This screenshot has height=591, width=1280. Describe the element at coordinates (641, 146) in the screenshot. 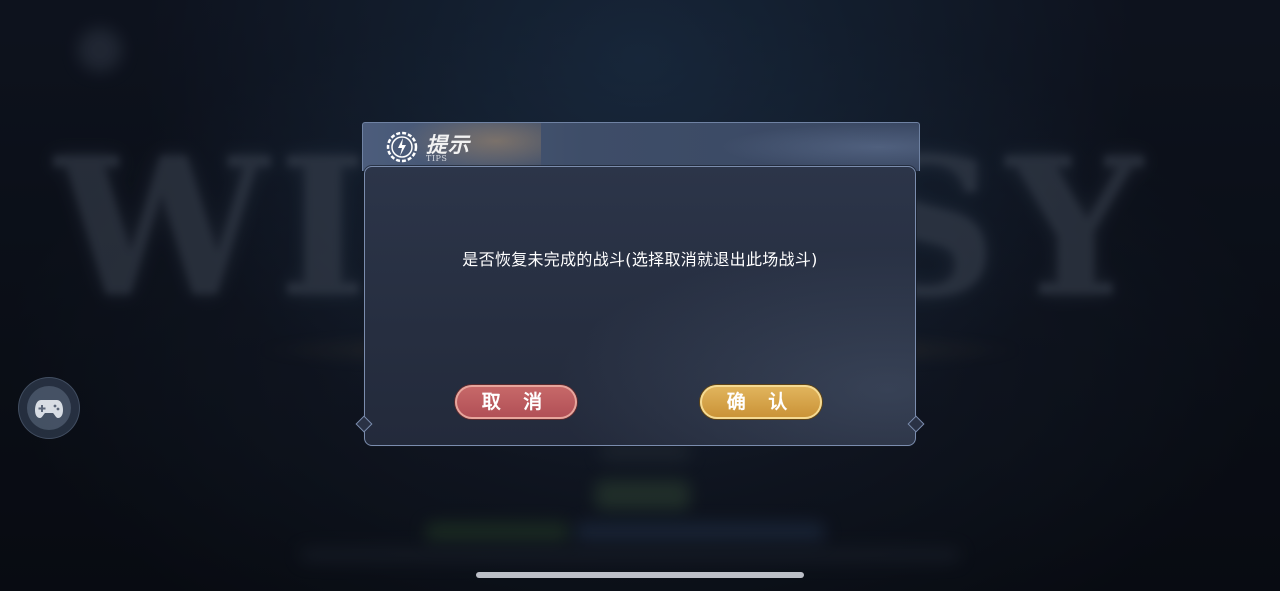

I see `dialog-header: 提示 TIPS` at that location.